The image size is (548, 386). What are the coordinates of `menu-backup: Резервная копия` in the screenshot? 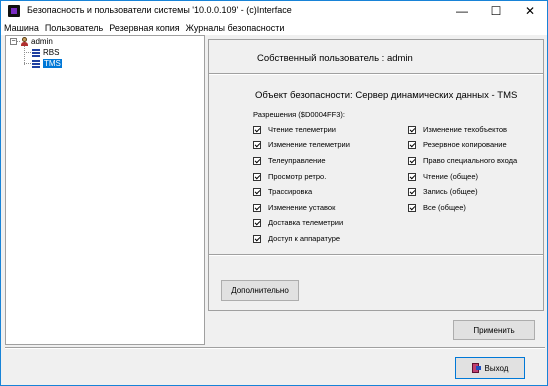 It's located at (144, 28).